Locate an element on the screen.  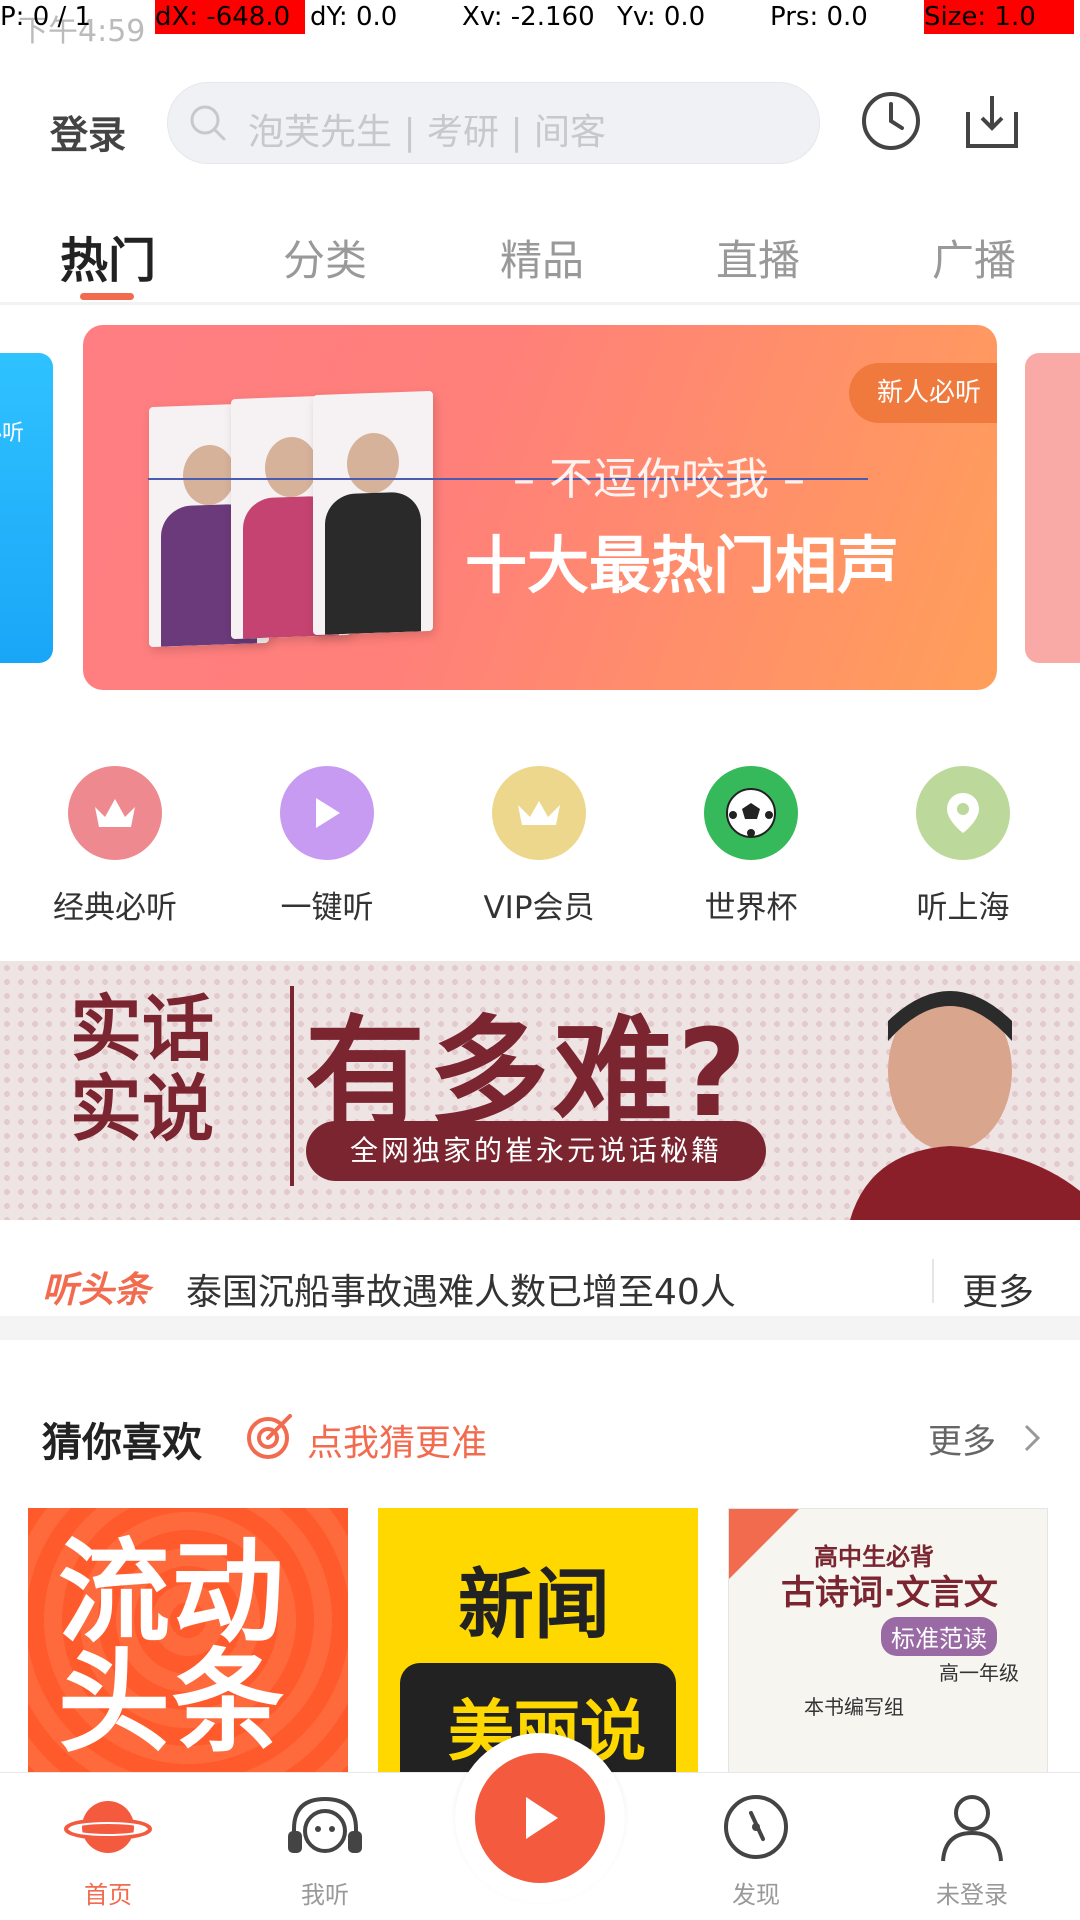
history-clock-icon is located at coordinates (891, 121).